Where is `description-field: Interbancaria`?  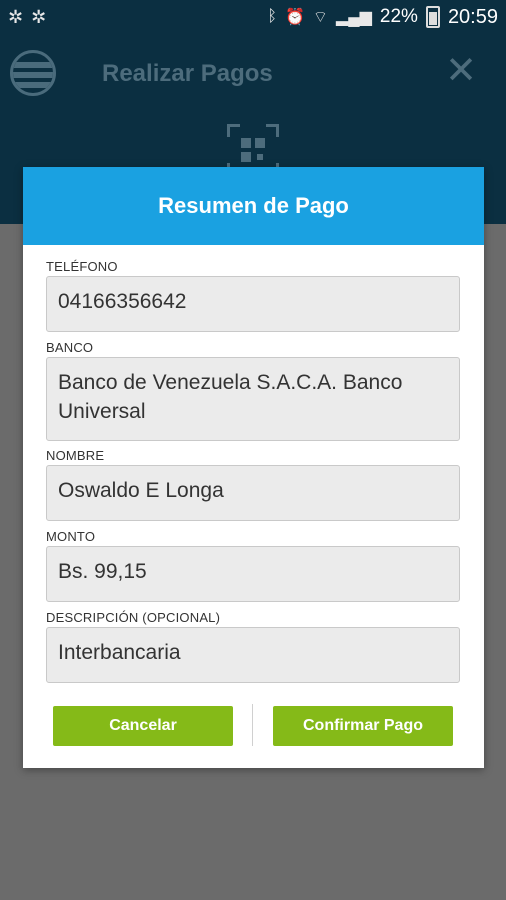 description-field: Interbancaria is located at coordinates (253, 655).